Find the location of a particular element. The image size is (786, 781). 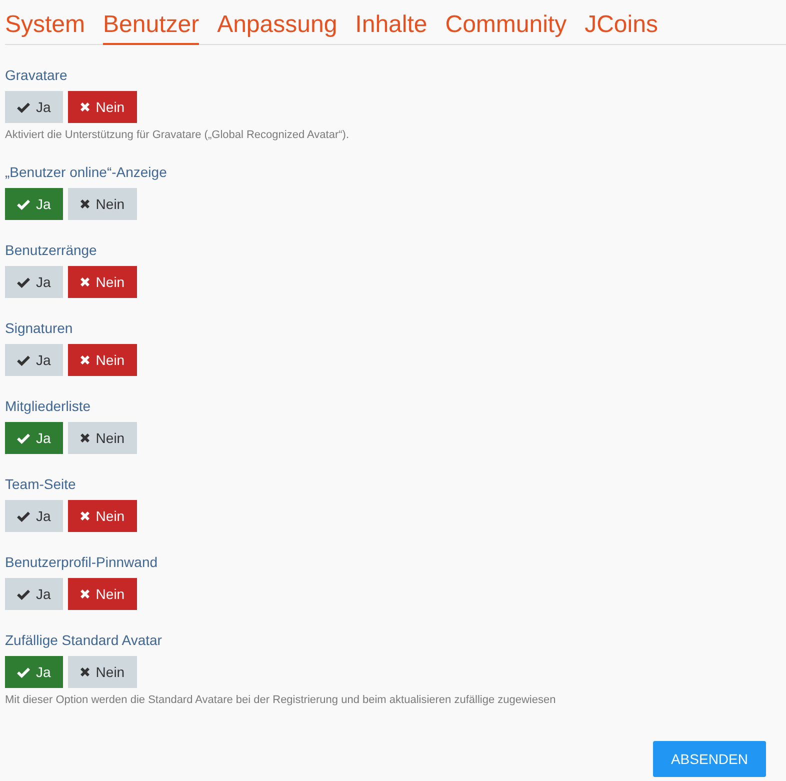

setting-label: Benutzerprofil-Pinnwand is located at coordinates (81, 562).